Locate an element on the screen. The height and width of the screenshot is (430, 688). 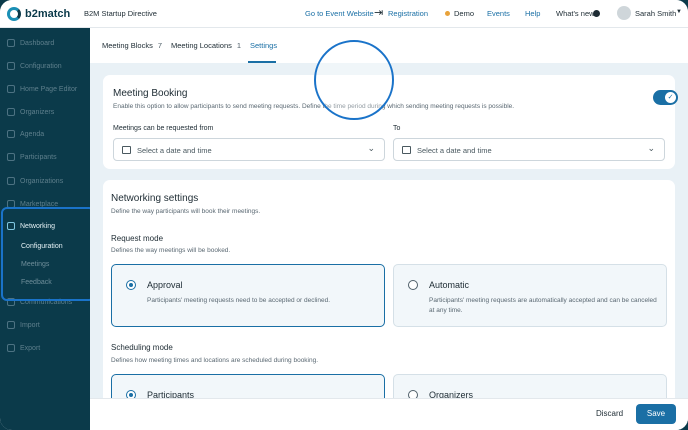
brand-logo: b2match is located at coordinates (38, 14).